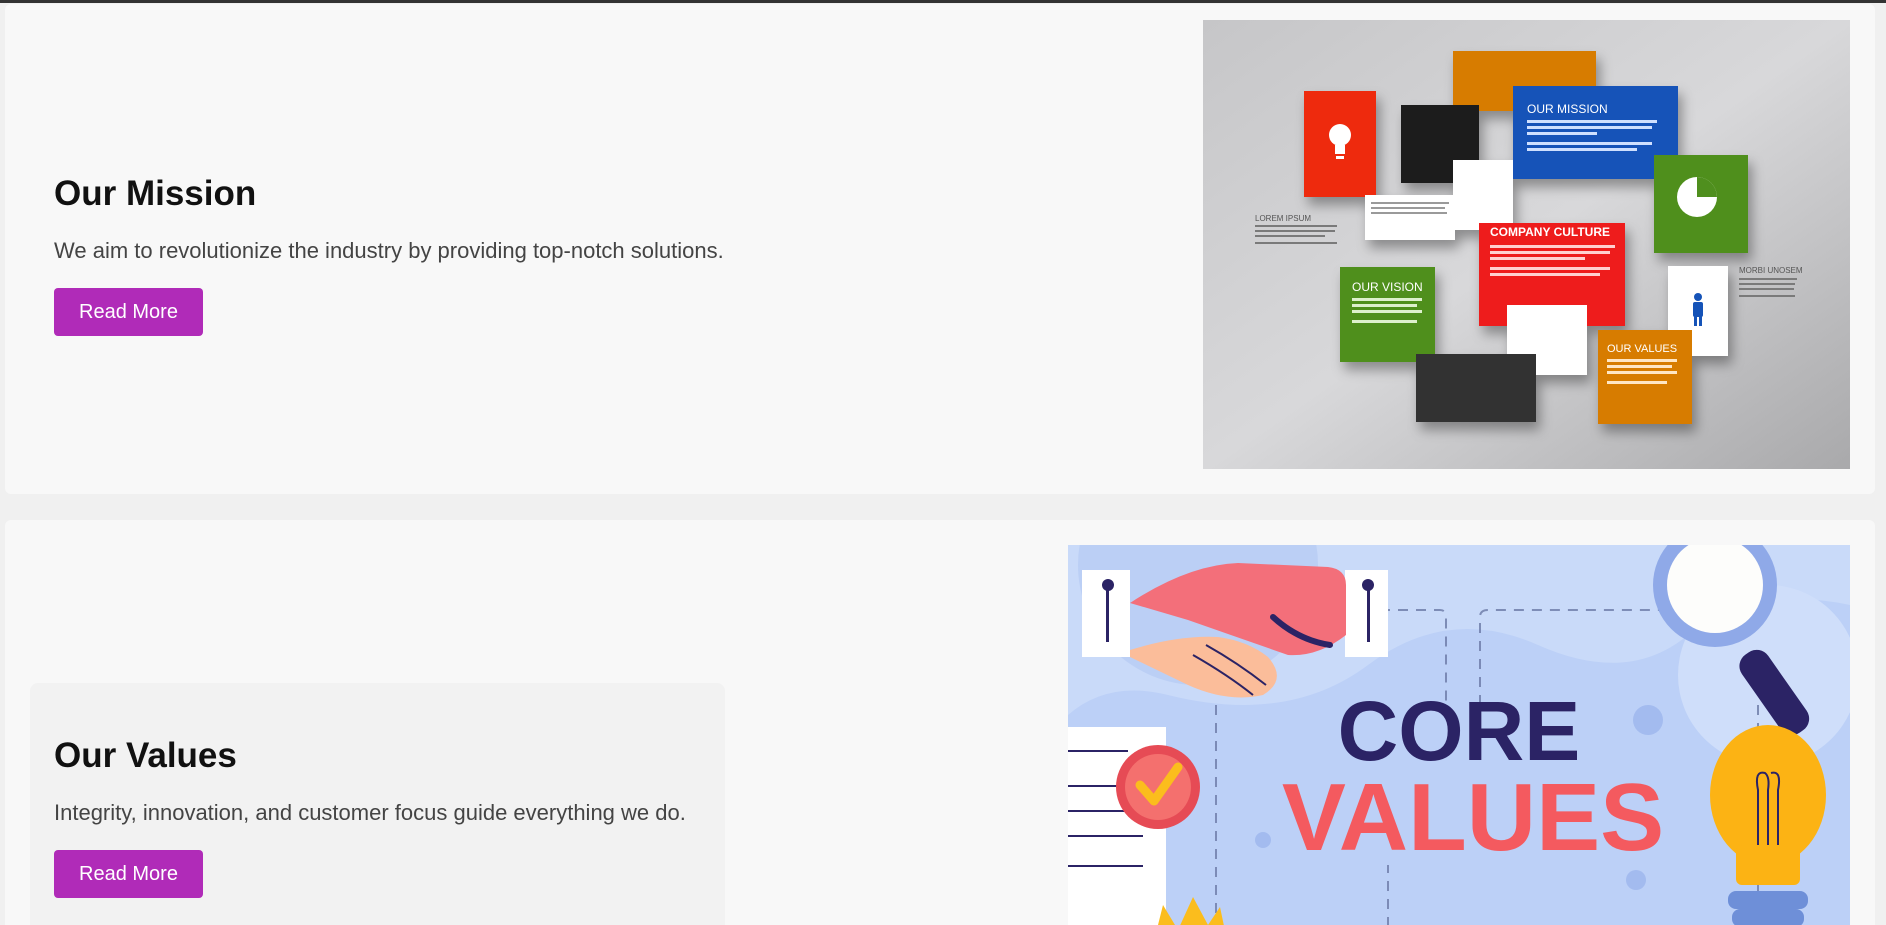 The image size is (1886, 925). What do you see at coordinates (1771, 270) in the screenshot?
I see `morbi-side-heading: MORBI UNOSEM` at bounding box center [1771, 270].